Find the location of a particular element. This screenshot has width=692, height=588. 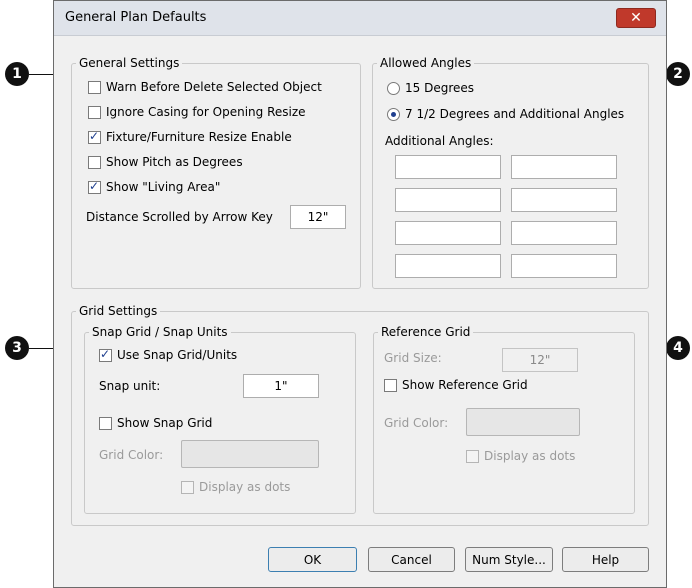

snap-grid-color-label: Grid Color: is located at coordinates (131, 455).